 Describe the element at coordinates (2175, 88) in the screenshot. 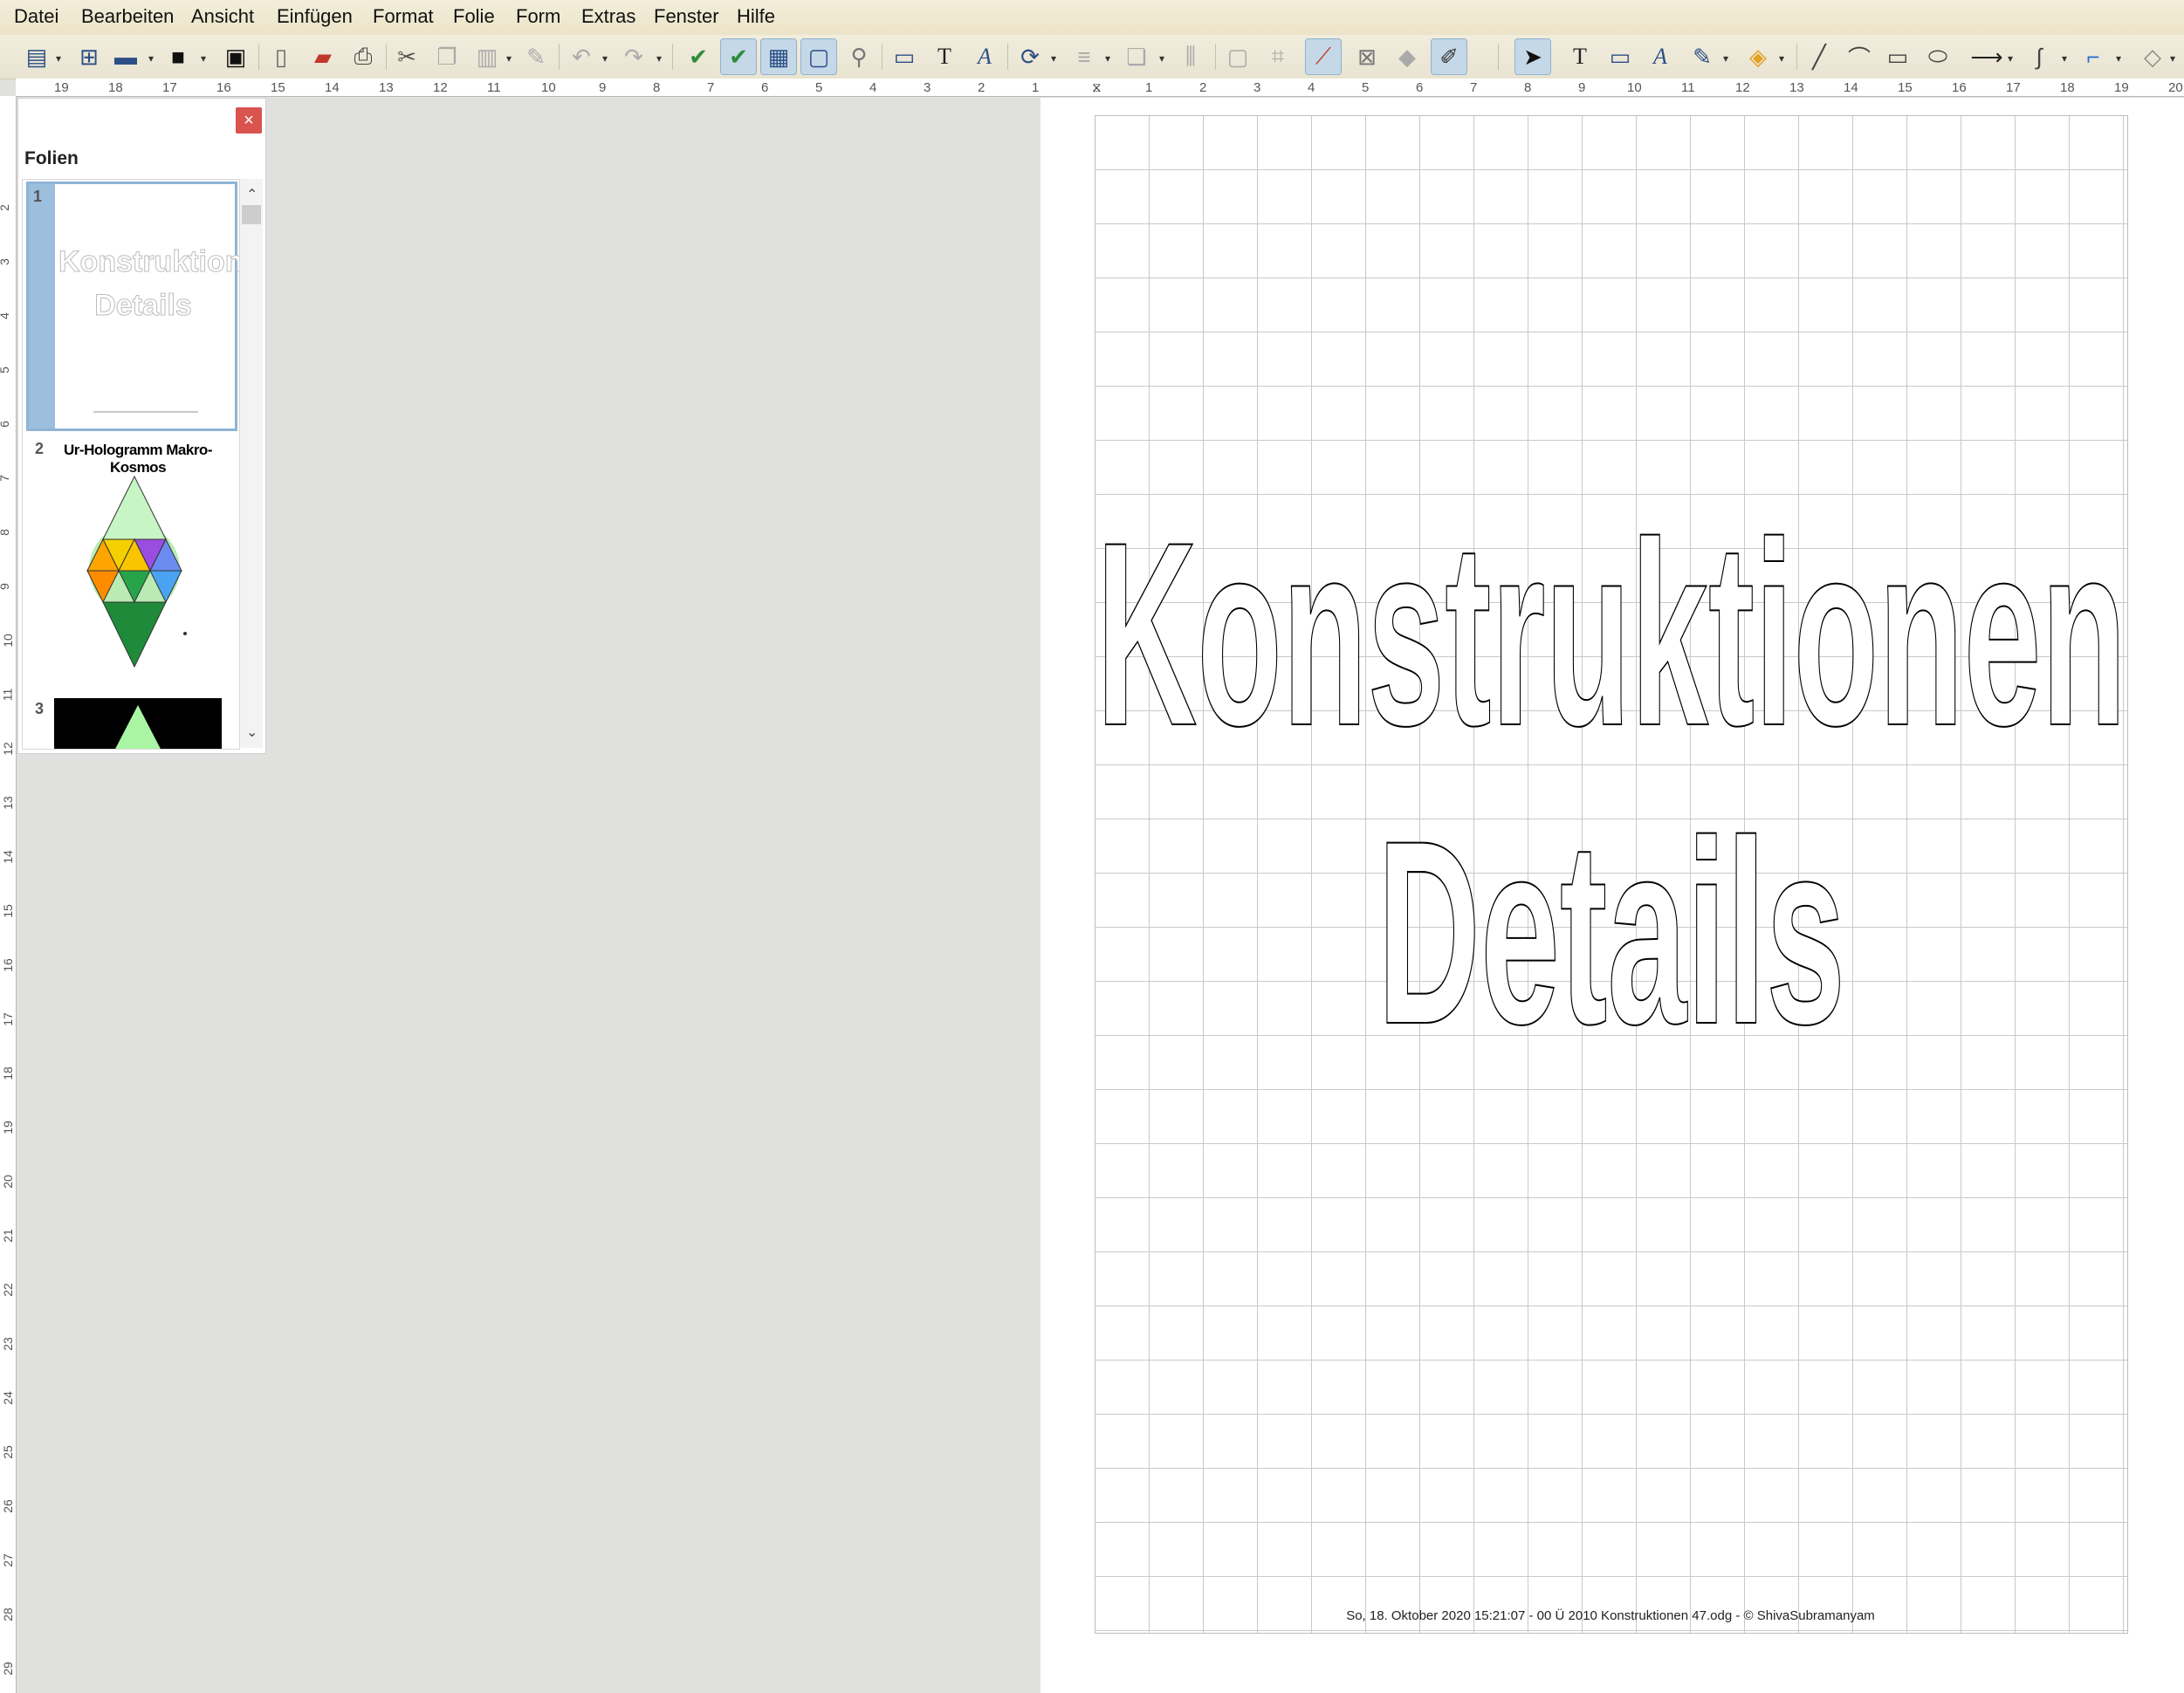

I see `ruler-label: 20` at that location.